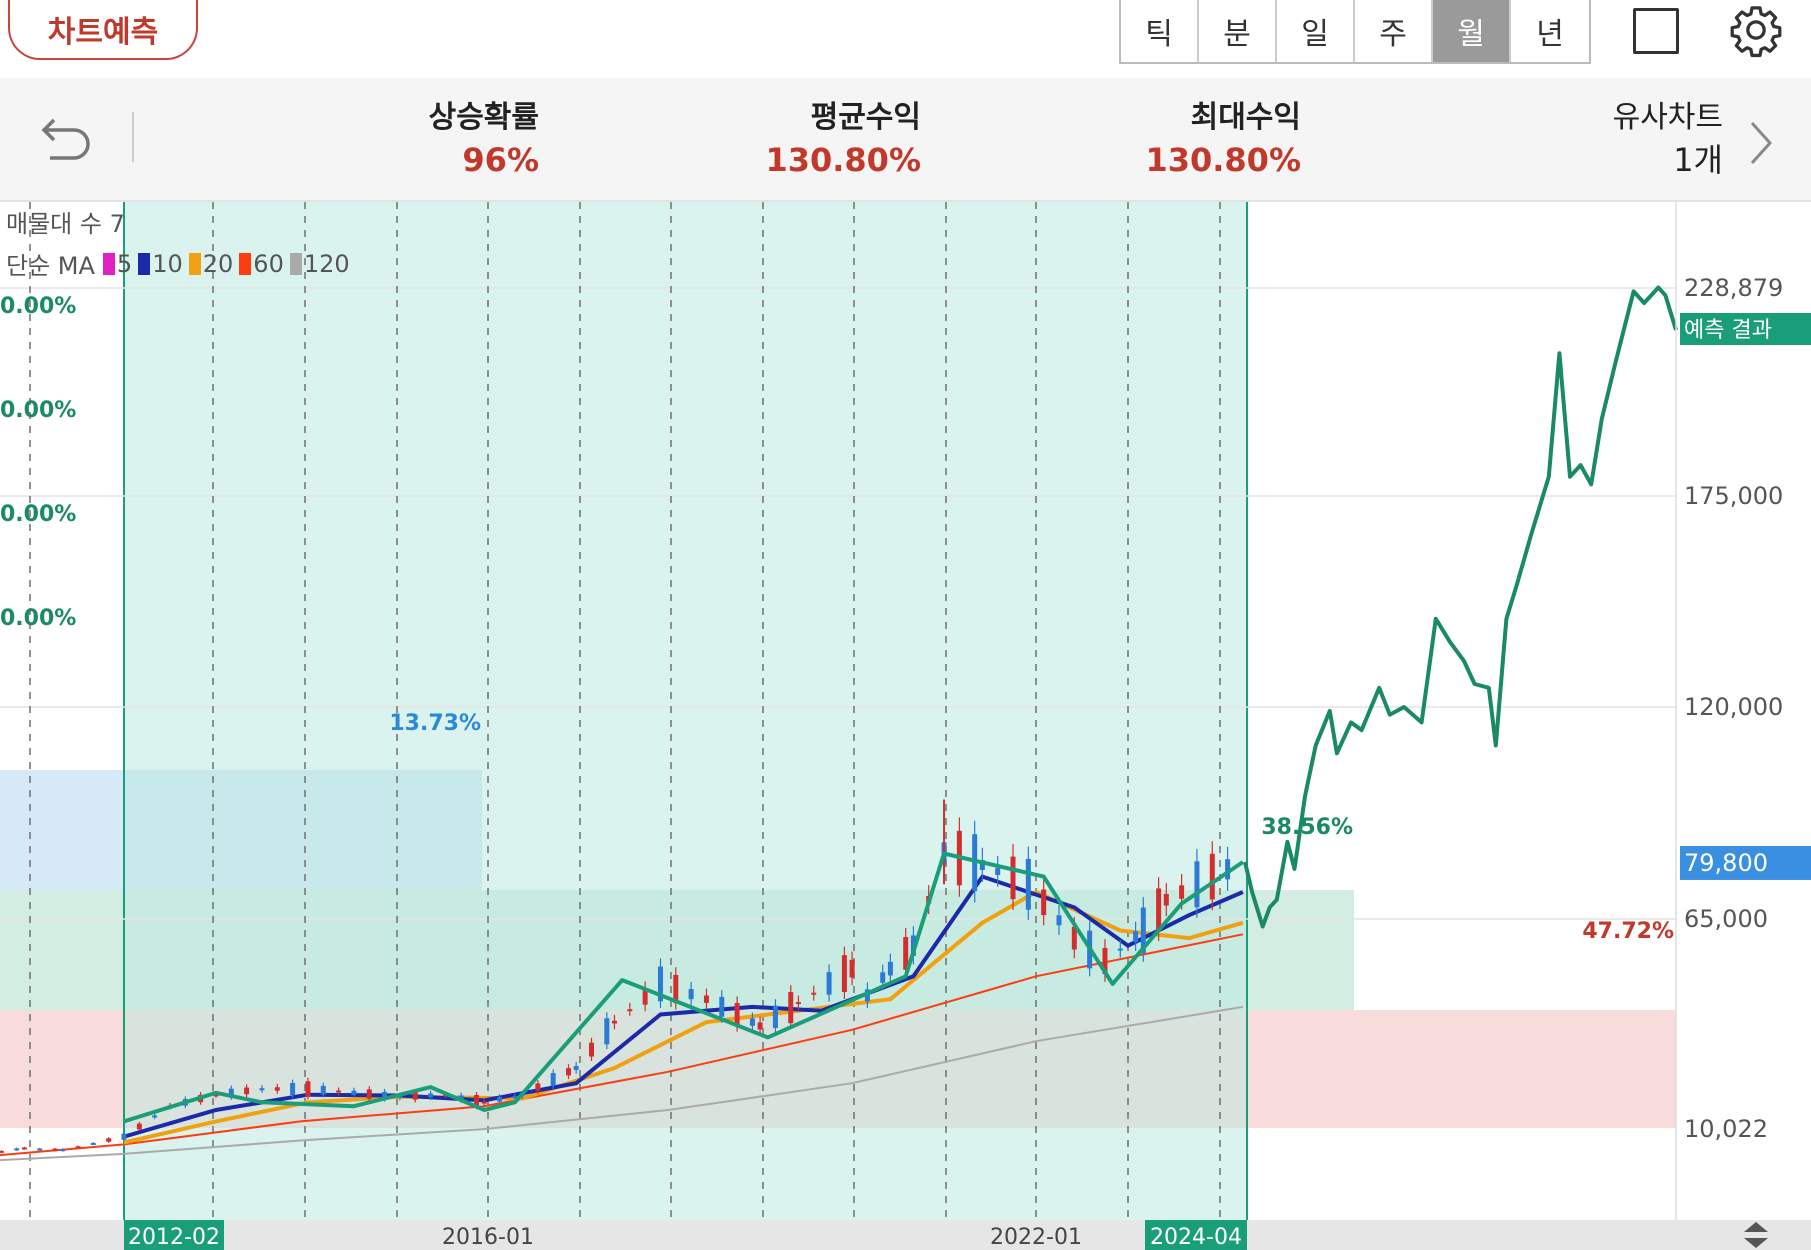 The width and height of the screenshot is (1811, 1250). I want to click on ma-legend: 단순 MA 5 10 20 60 120, so click(180, 263).